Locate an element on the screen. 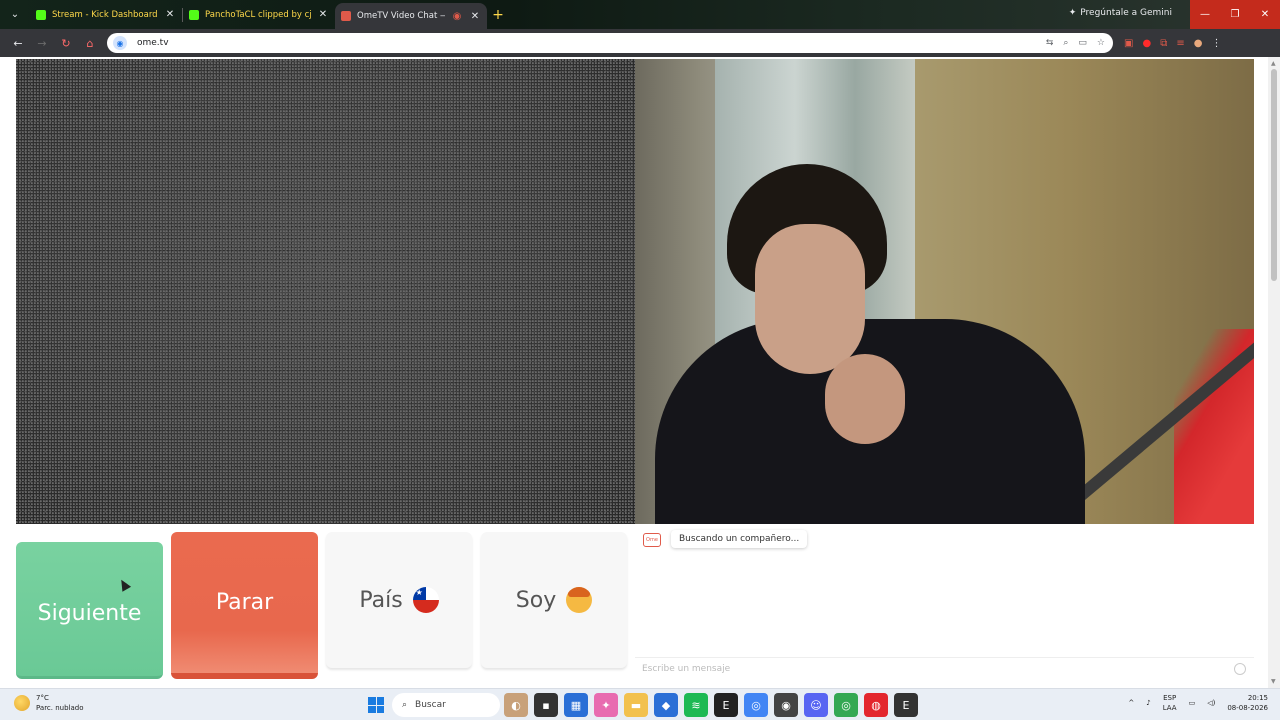 The height and width of the screenshot is (720, 1280). spotify-icon: ≋ is located at coordinates (696, 705).